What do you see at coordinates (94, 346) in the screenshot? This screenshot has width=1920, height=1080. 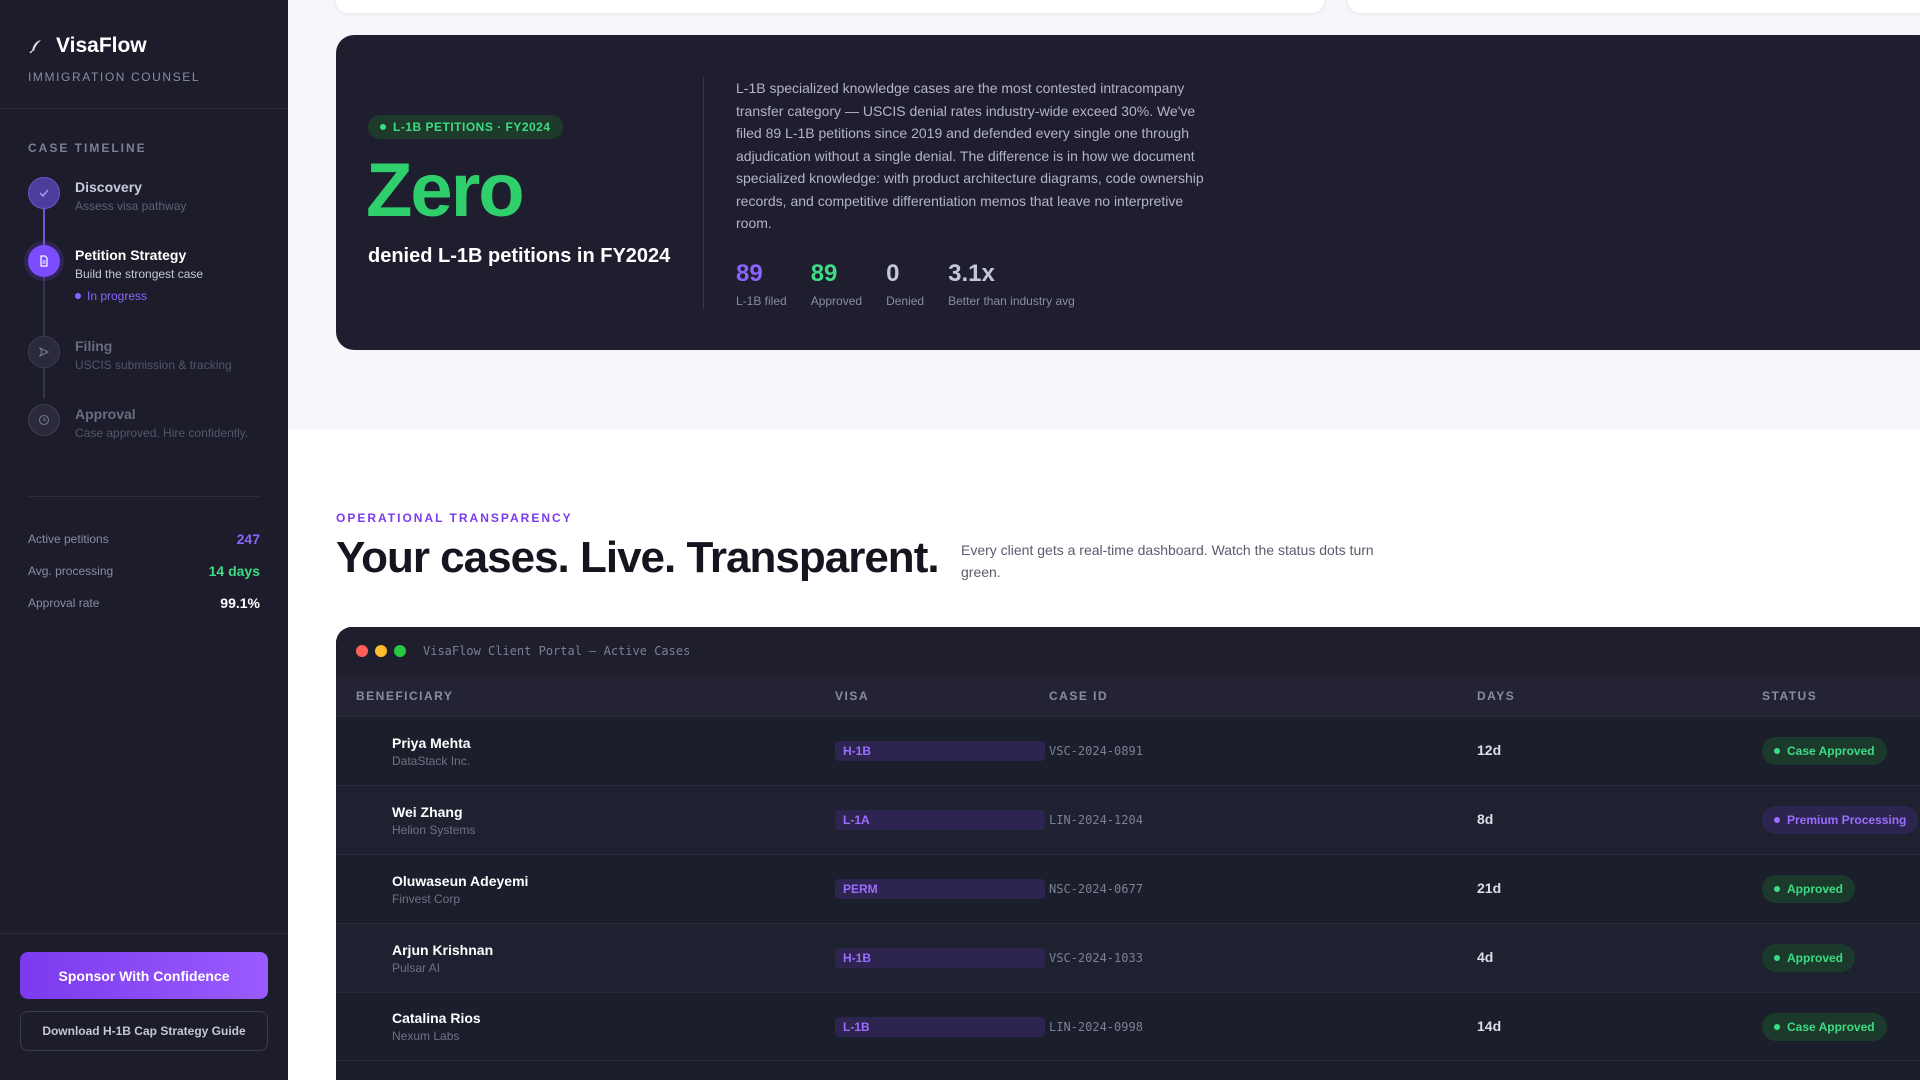 I see `step-title: Filing` at bounding box center [94, 346].